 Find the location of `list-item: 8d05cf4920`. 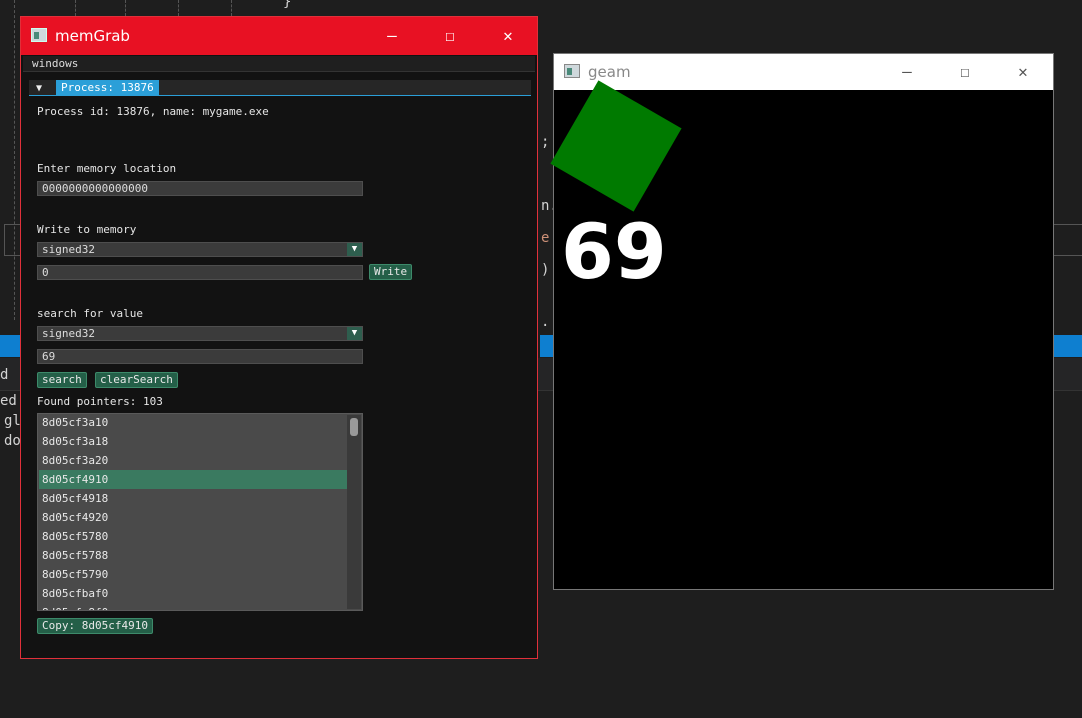

list-item: 8d05cf4920 is located at coordinates (193, 517).